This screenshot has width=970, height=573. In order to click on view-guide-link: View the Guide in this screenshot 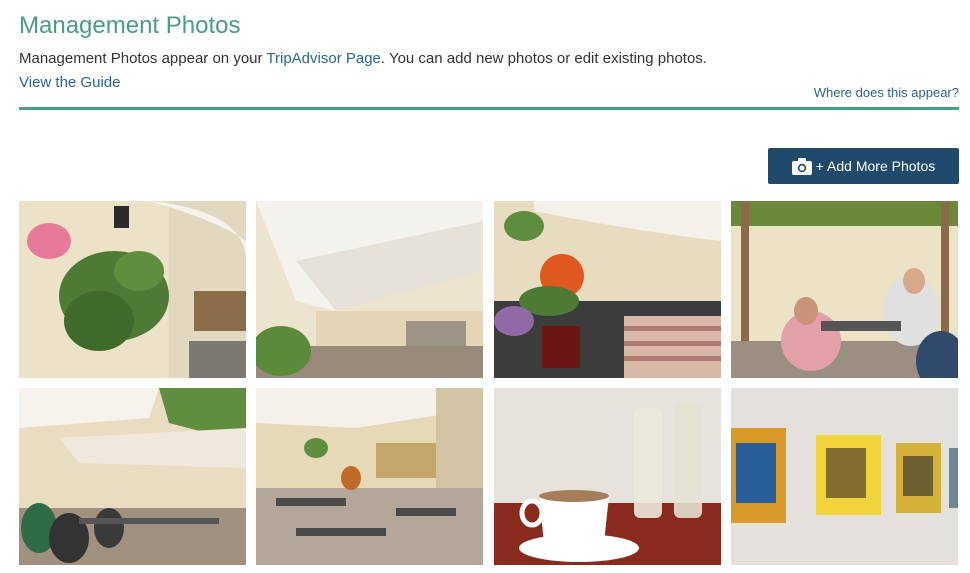, I will do `click(69, 82)`.